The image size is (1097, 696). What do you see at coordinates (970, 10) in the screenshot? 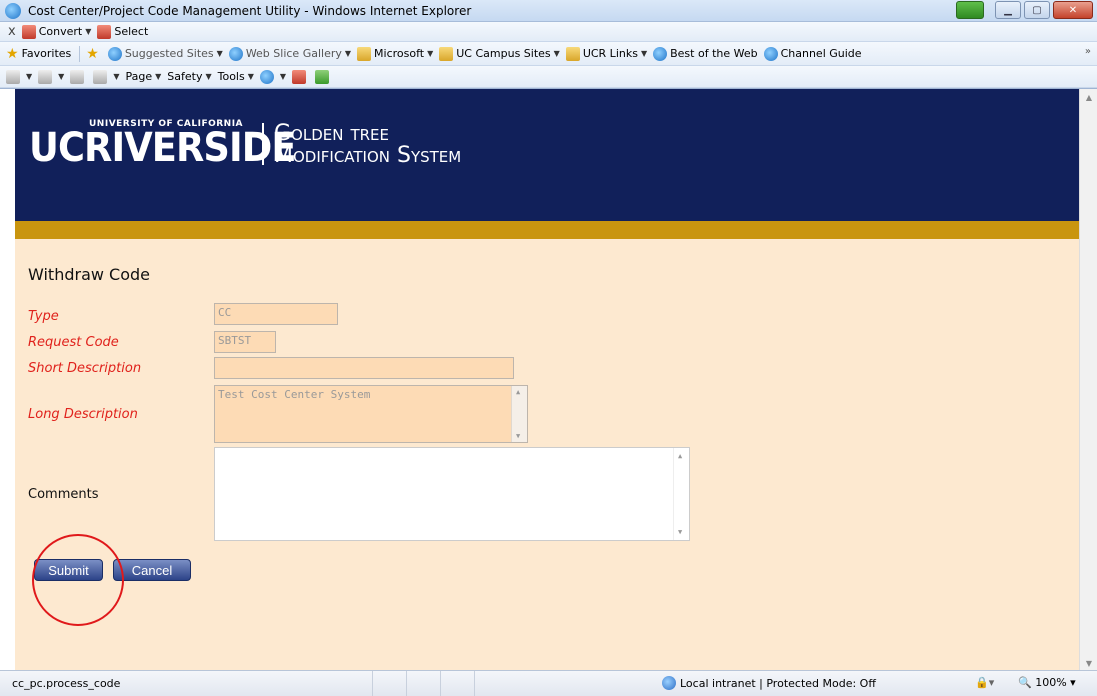
I see `compatibility-icon` at bounding box center [970, 10].